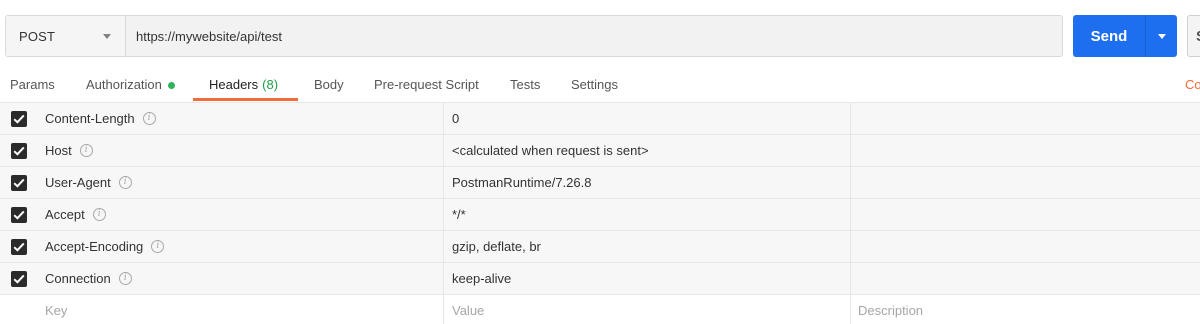 The image size is (1200, 324). I want to click on tab-label: Params, so click(32, 84).